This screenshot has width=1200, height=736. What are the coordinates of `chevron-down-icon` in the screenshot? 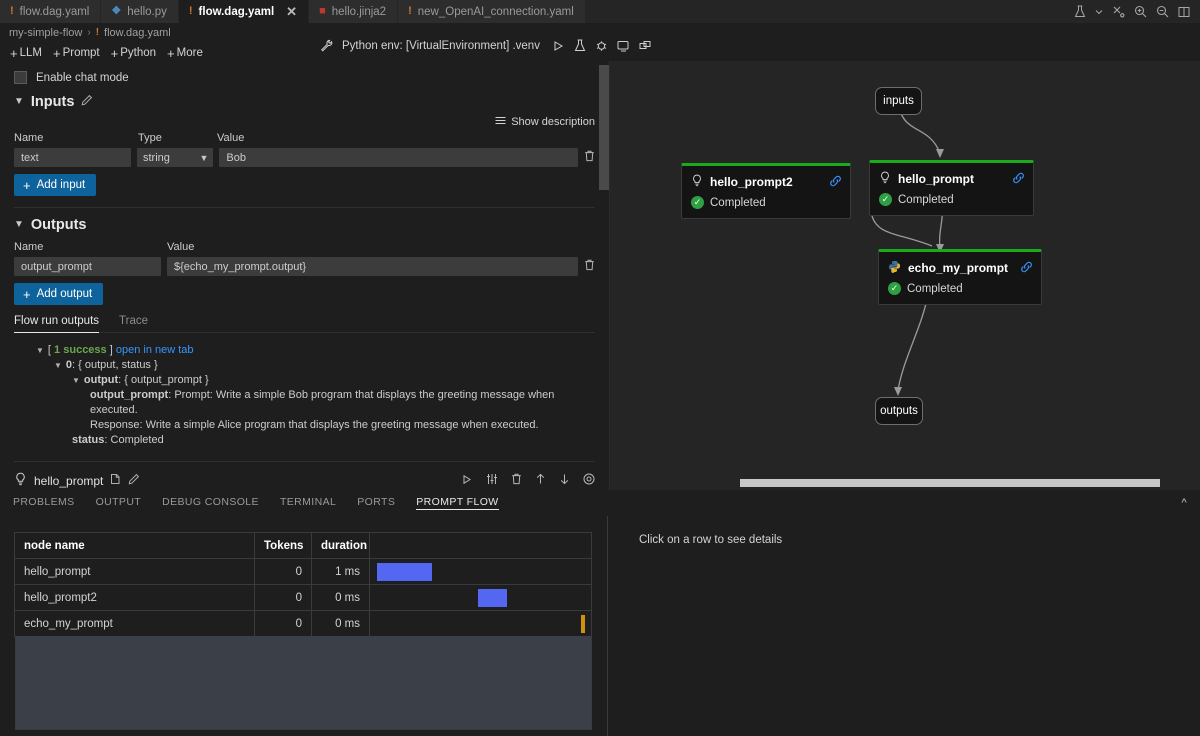 It's located at (1099, 12).